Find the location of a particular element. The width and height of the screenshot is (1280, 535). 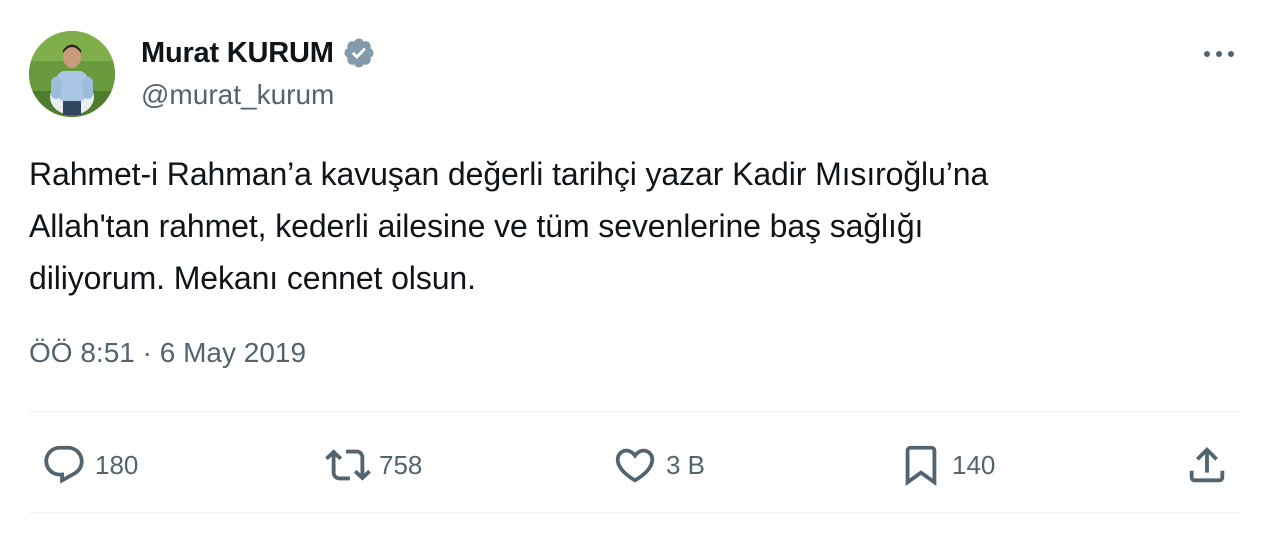

avatar-image is located at coordinates (72, 74).